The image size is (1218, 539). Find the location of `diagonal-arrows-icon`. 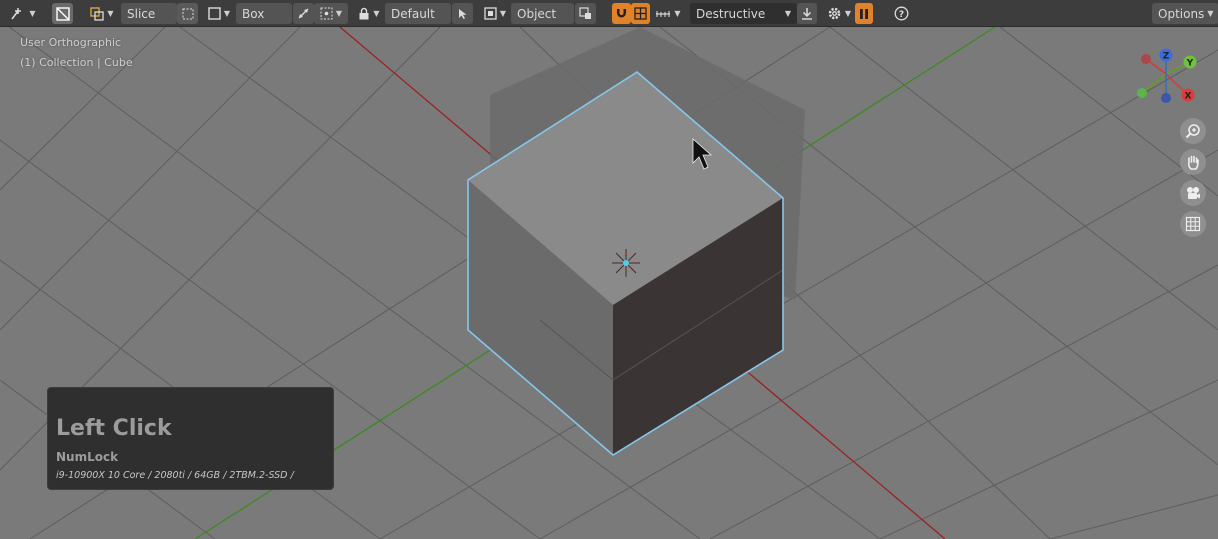

diagonal-arrows-icon is located at coordinates (303, 13).